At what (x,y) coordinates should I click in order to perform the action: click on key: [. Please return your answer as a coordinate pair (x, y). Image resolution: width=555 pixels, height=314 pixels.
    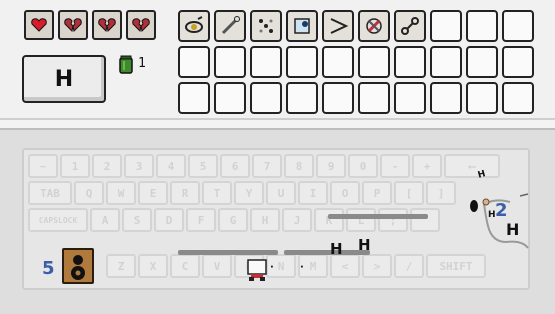
    Looking at the image, I should click on (409, 193).